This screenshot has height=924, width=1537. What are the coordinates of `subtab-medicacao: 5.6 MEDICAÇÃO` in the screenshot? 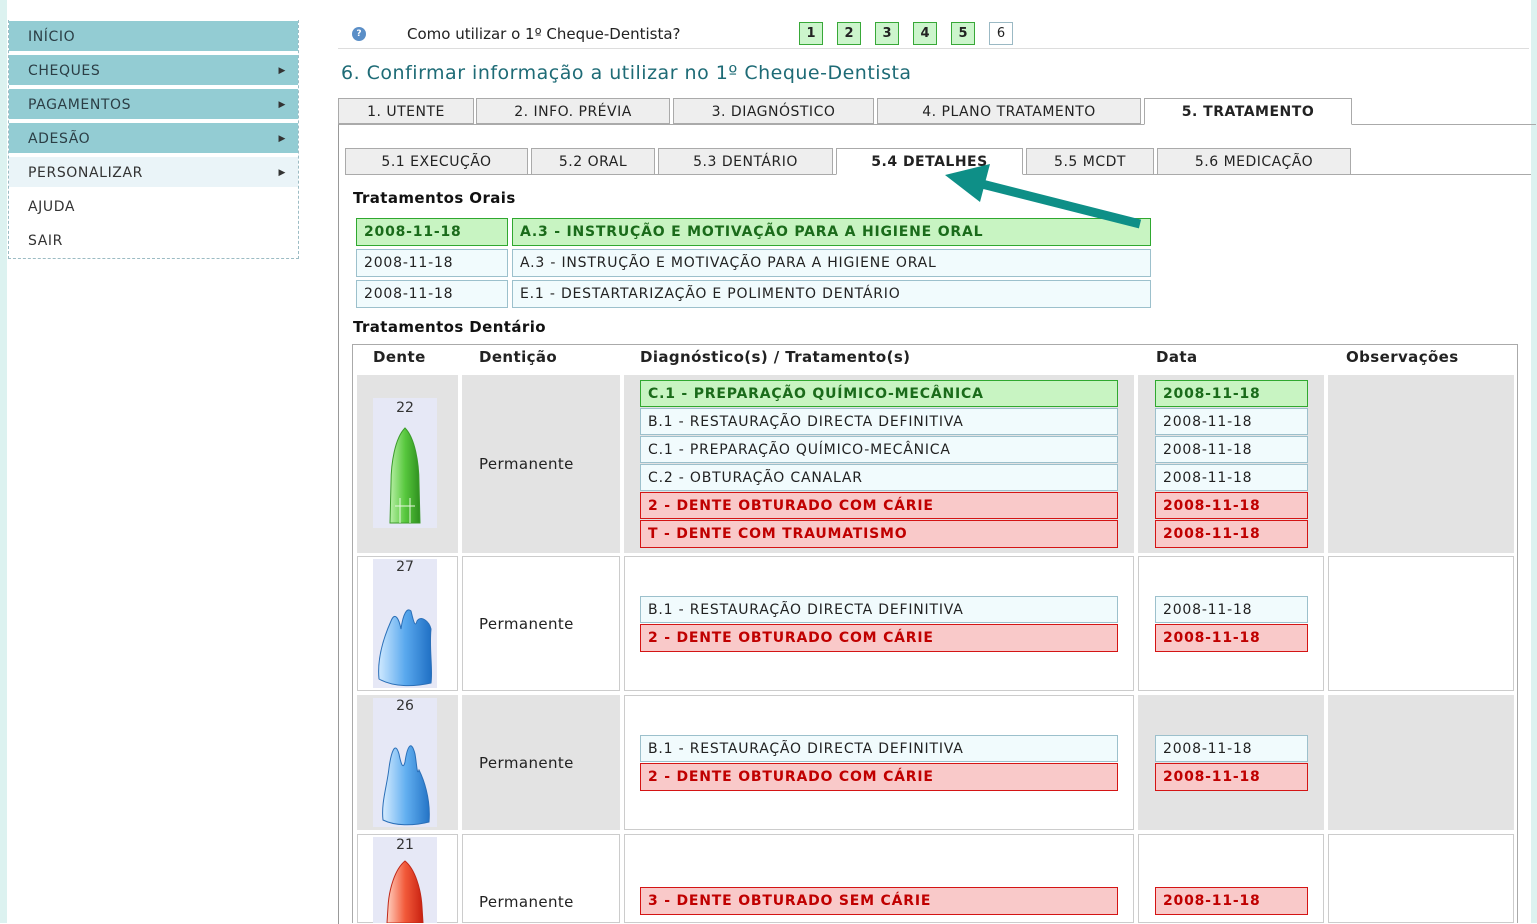 It's located at (1254, 161).